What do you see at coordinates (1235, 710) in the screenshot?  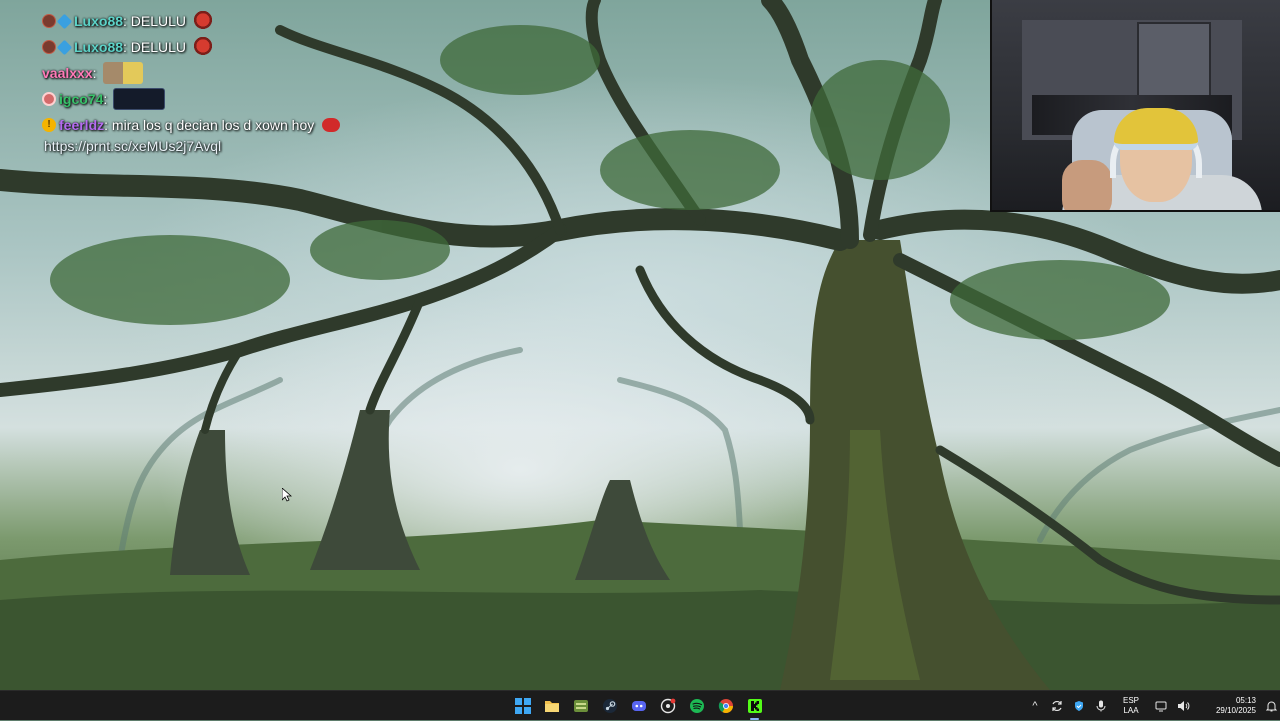 I see `clock-date: 29/10/2025` at bounding box center [1235, 710].